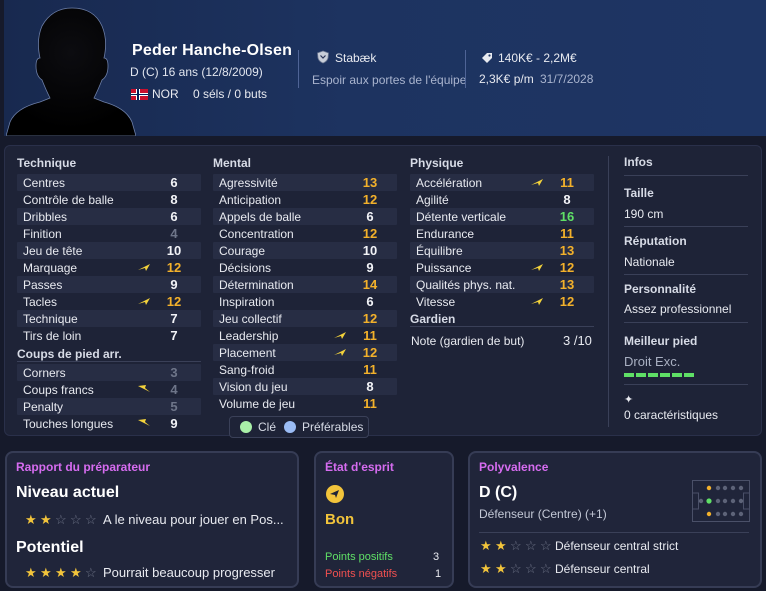 The height and width of the screenshot is (591, 766). Describe the element at coordinates (45, 217) in the screenshot. I see `attribute-label: Dribbles` at that location.